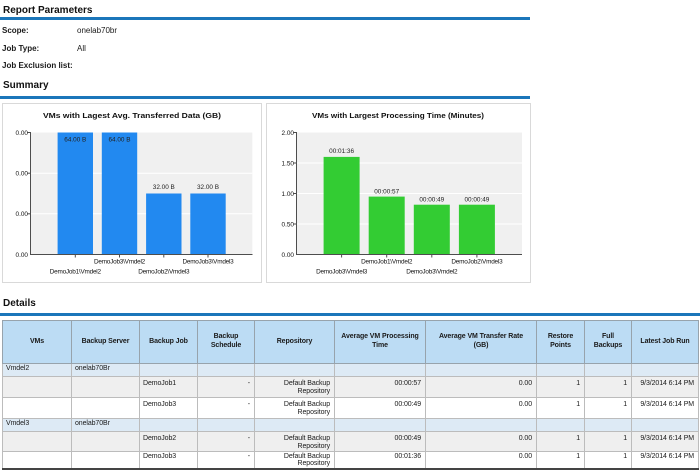  What do you see at coordinates (288, 224) in the screenshot?
I see `svg-text: 0.50` at bounding box center [288, 224].